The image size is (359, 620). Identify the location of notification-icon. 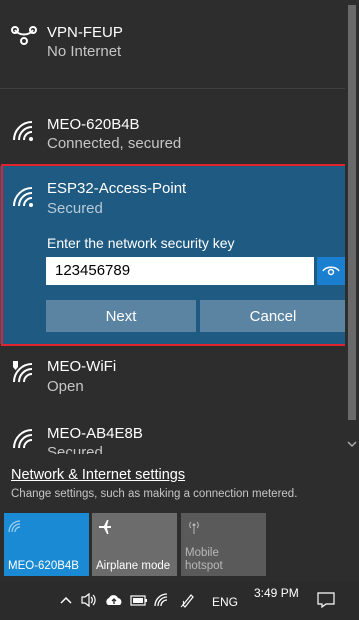
(326, 600).